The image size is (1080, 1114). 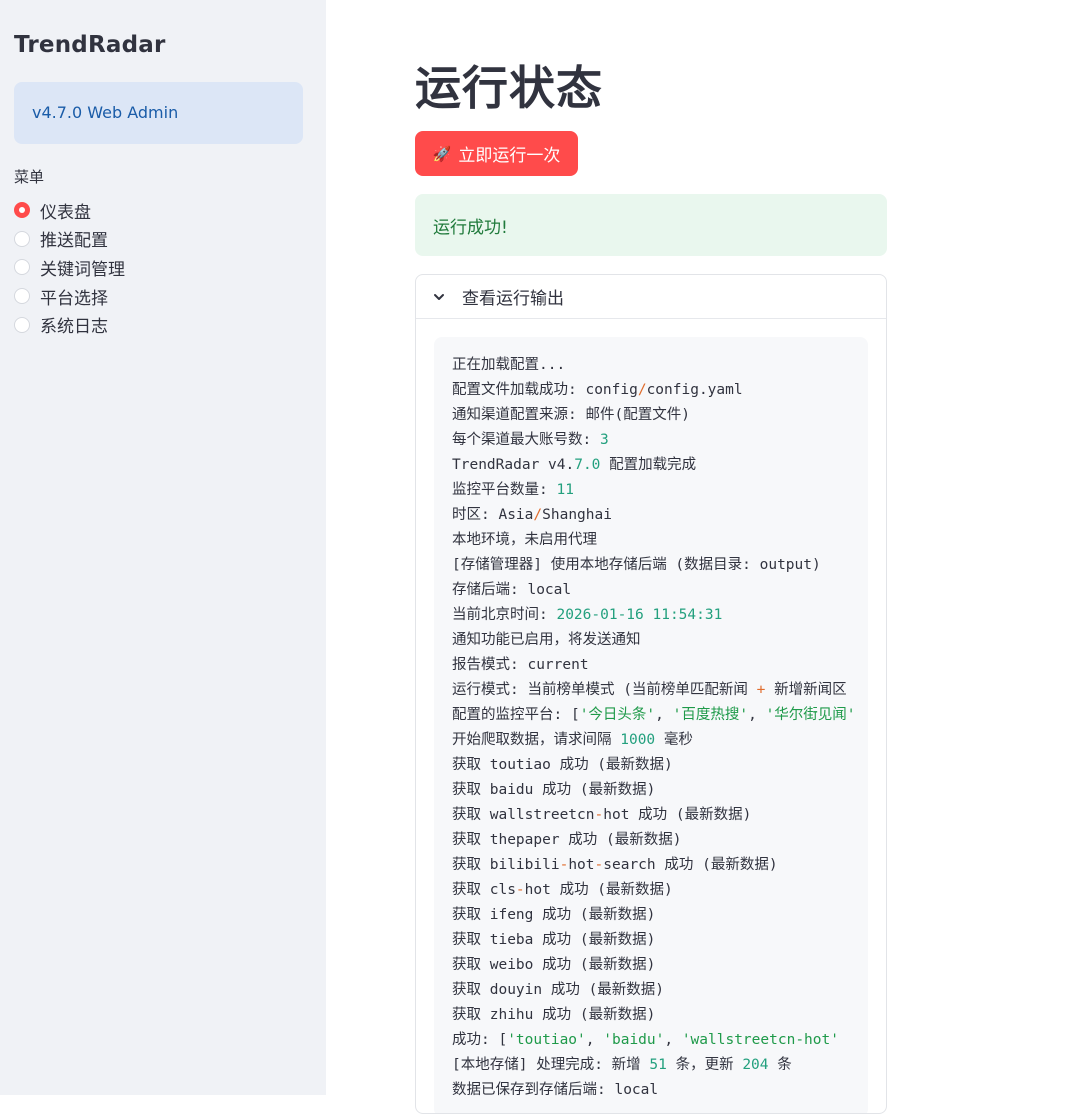 What do you see at coordinates (442, 153) in the screenshot?
I see `rocket-icon: 🚀` at bounding box center [442, 153].